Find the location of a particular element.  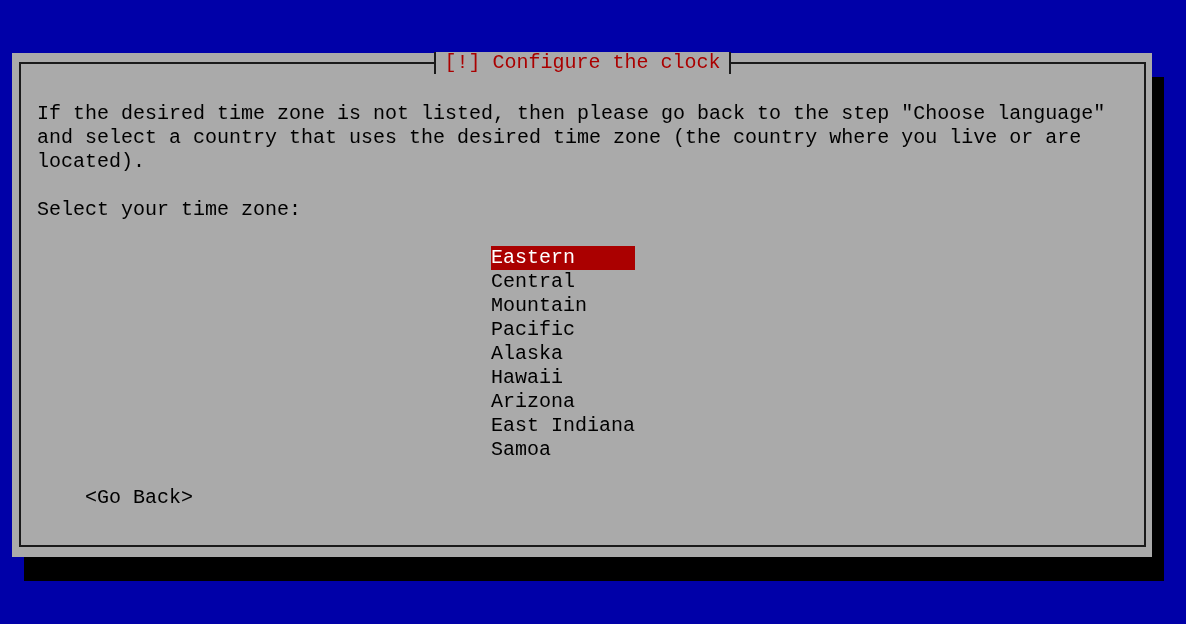

time-zone-option: Hawaii is located at coordinates (563, 378).